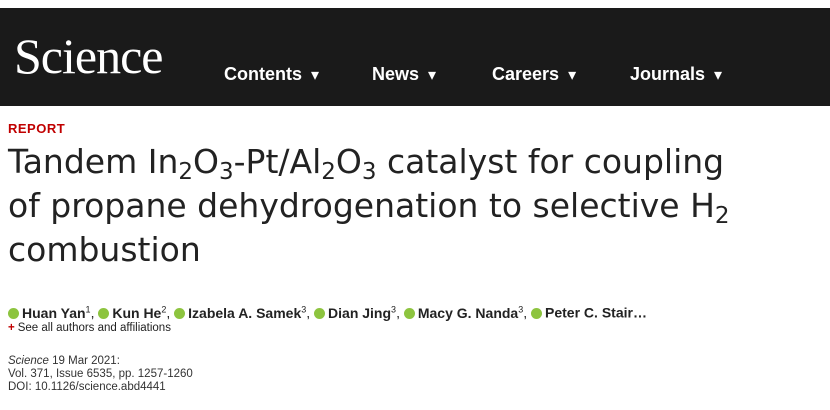 This screenshot has width=830, height=410. I want to click on nav-news: News ▾, so click(404, 75).